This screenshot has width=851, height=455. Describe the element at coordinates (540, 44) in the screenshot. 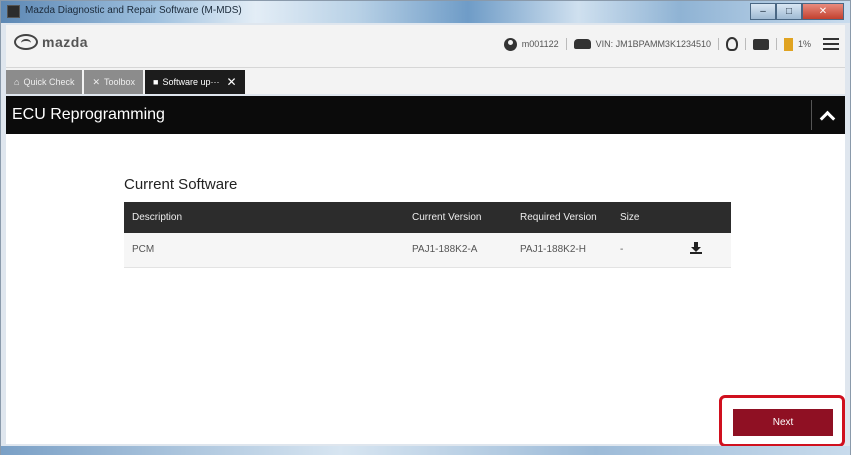

I see `user-id: m001122` at that location.